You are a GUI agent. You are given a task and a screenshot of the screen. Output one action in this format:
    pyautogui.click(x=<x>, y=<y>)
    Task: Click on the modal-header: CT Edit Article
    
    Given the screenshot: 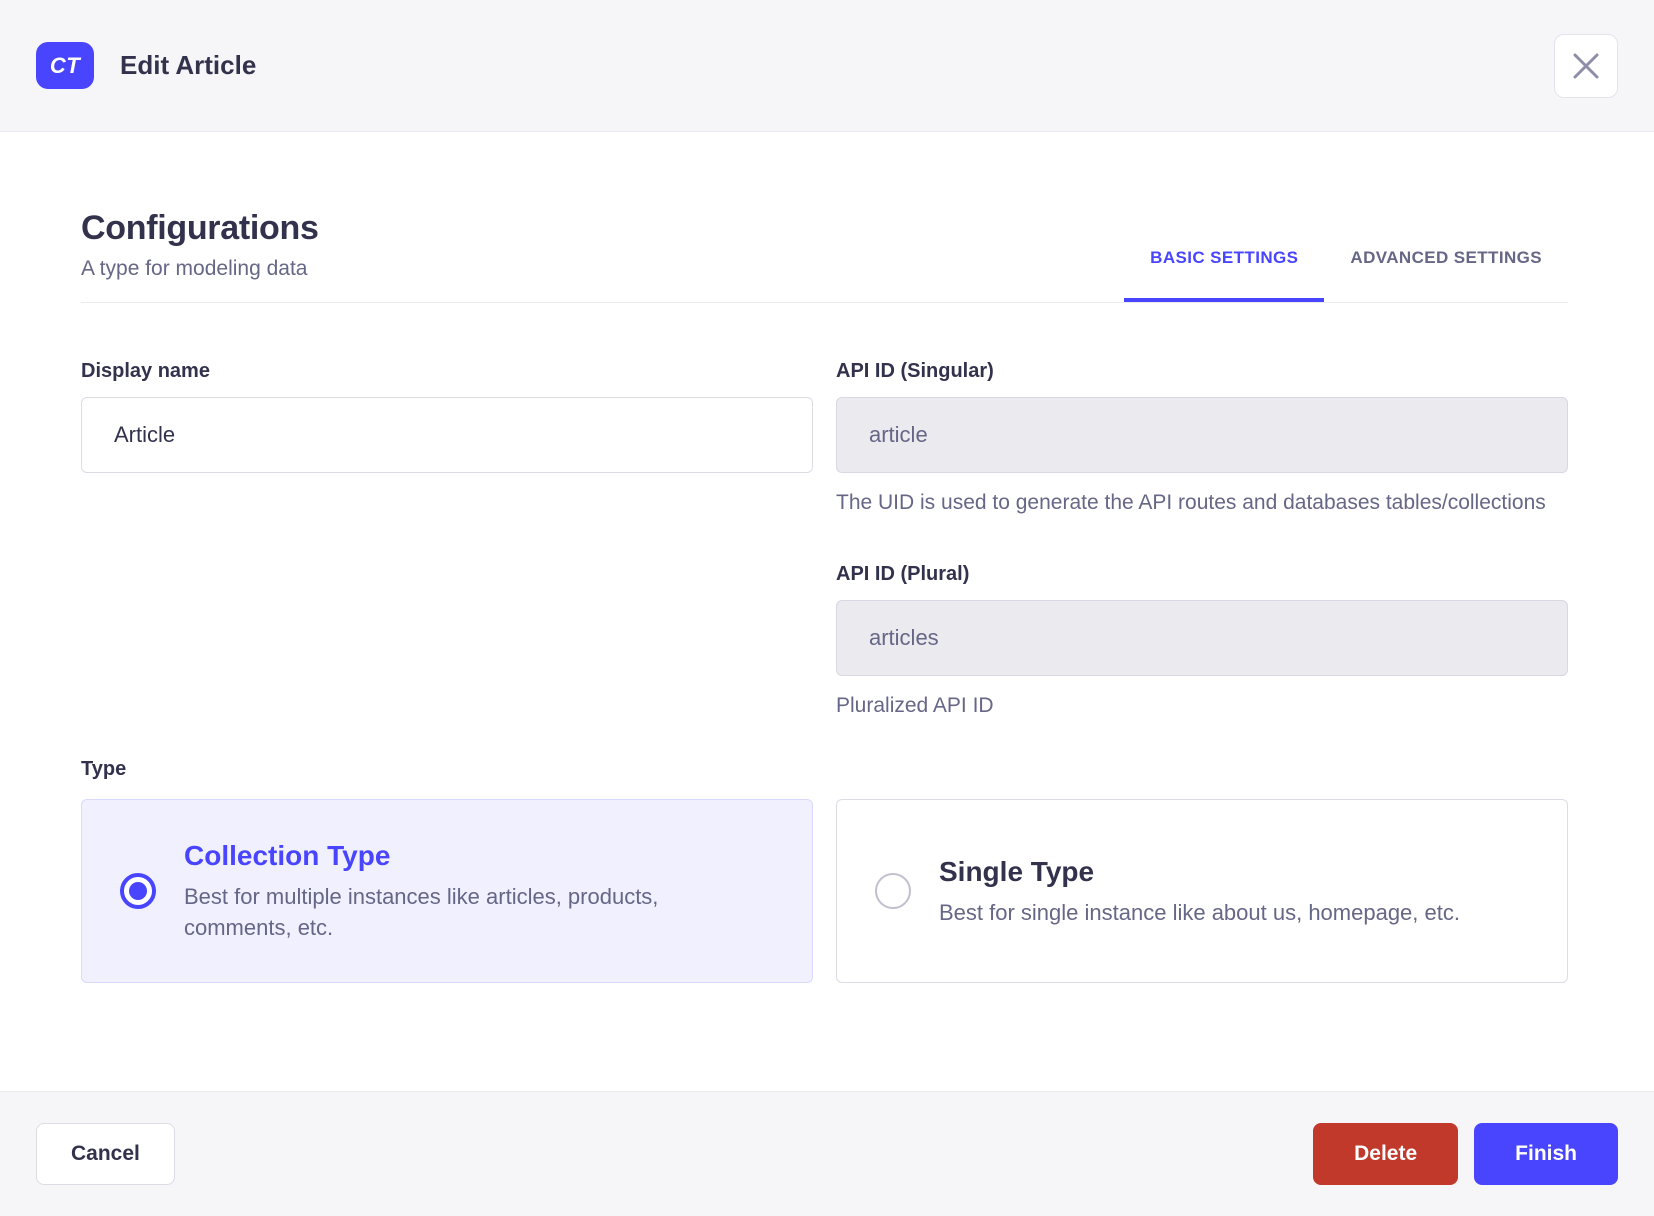 What is the action you would take?
    pyautogui.click(x=827, y=66)
    